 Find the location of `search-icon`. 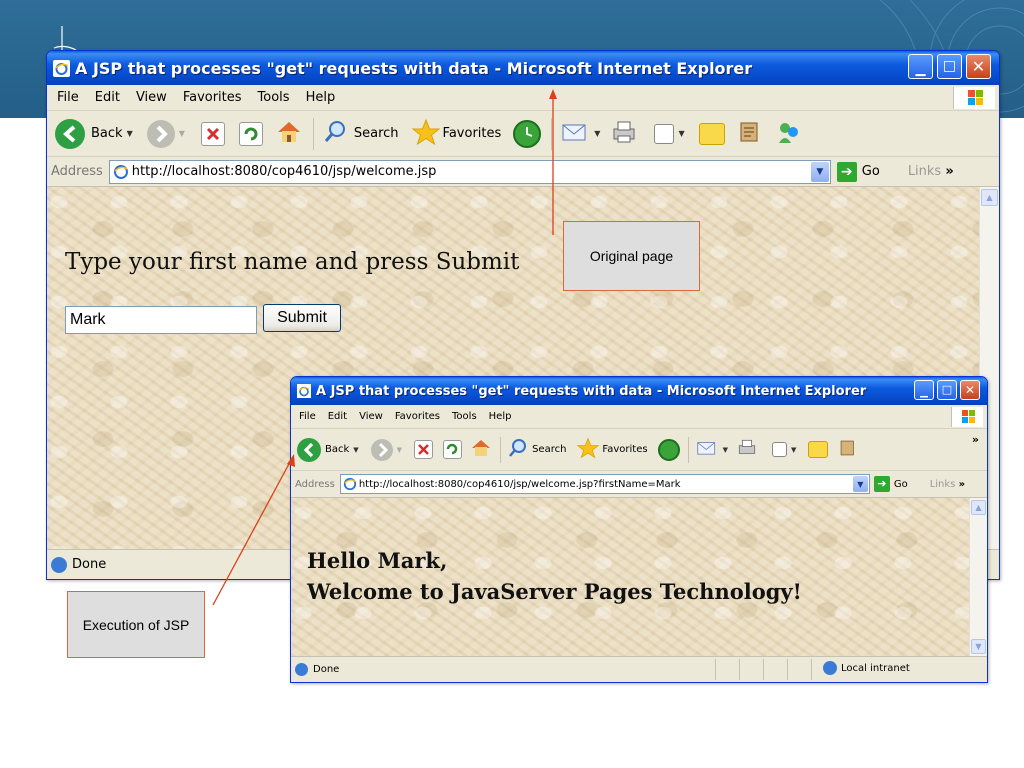

search-icon is located at coordinates (518, 449).